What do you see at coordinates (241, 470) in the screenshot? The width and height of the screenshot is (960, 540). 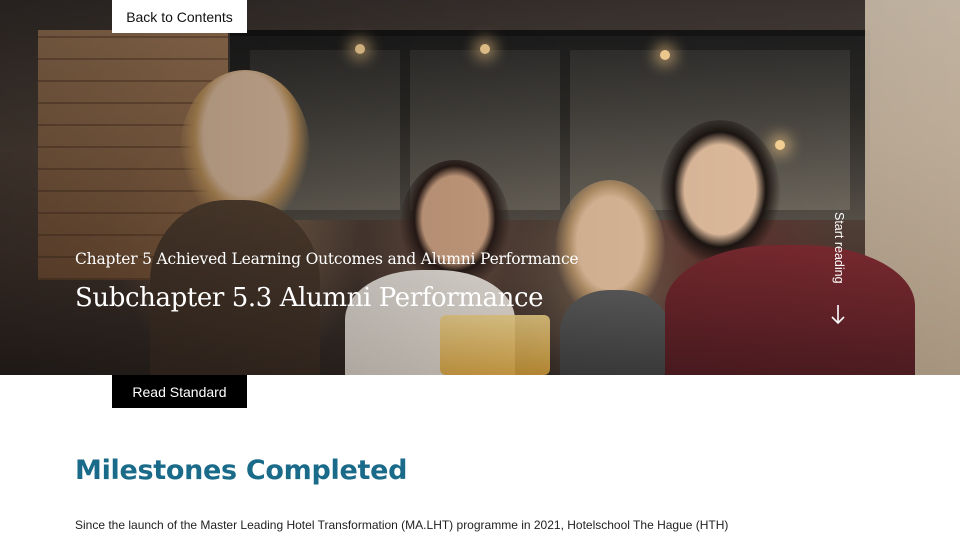 I see `section-heading: Milestones Completed` at bounding box center [241, 470].